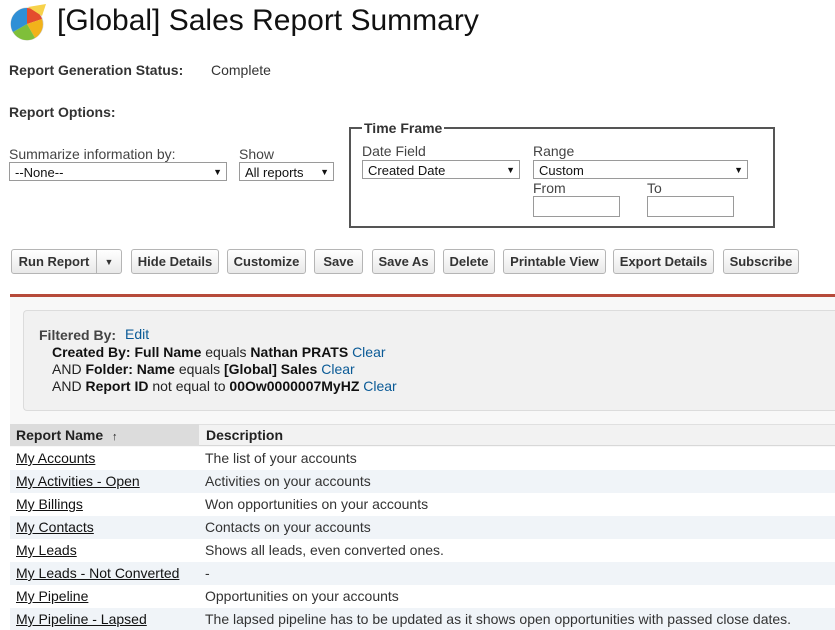 The height and width of the screenshot is (630, 835). Describe the element at coordinates (78, 335) in the screenshot. I see `filtered-by-label: Filtered By:` at that location.